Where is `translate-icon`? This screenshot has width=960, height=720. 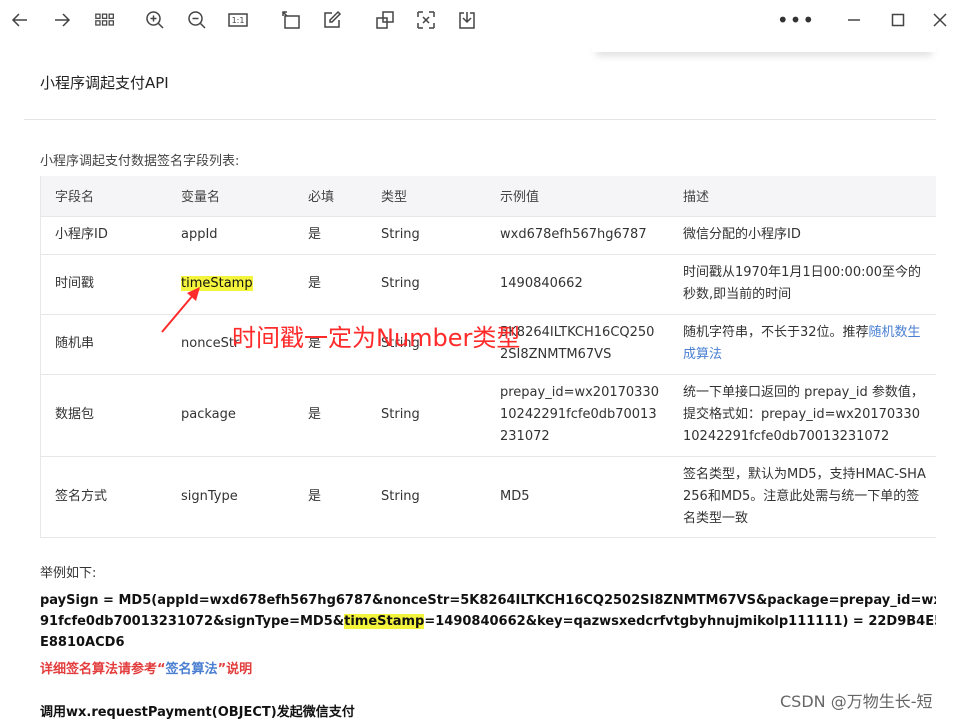 translate-icon is located at coordinates (426, 20).